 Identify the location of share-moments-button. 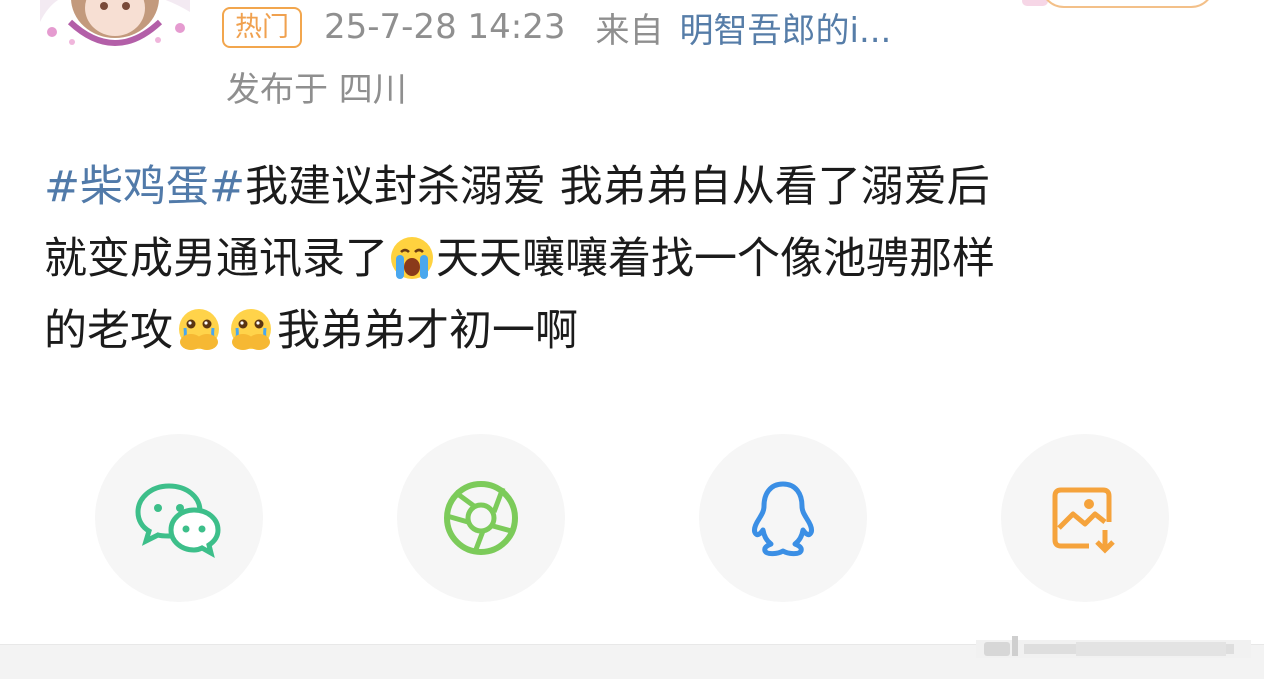
(481, 518).